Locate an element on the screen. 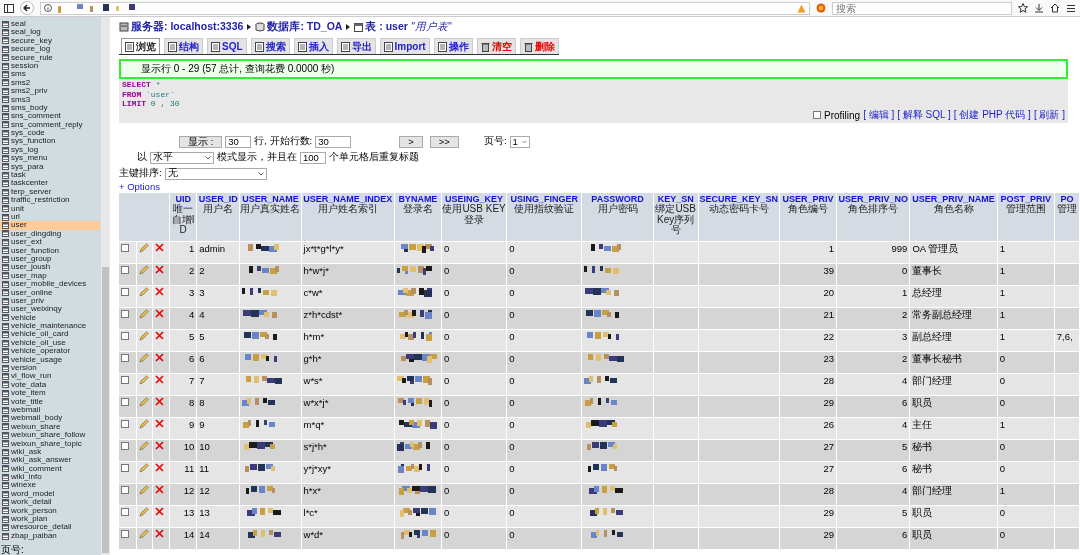 This screenshot has height=555, width=1080. sidebar-item: seal_log is located at coordinates (50, 32).